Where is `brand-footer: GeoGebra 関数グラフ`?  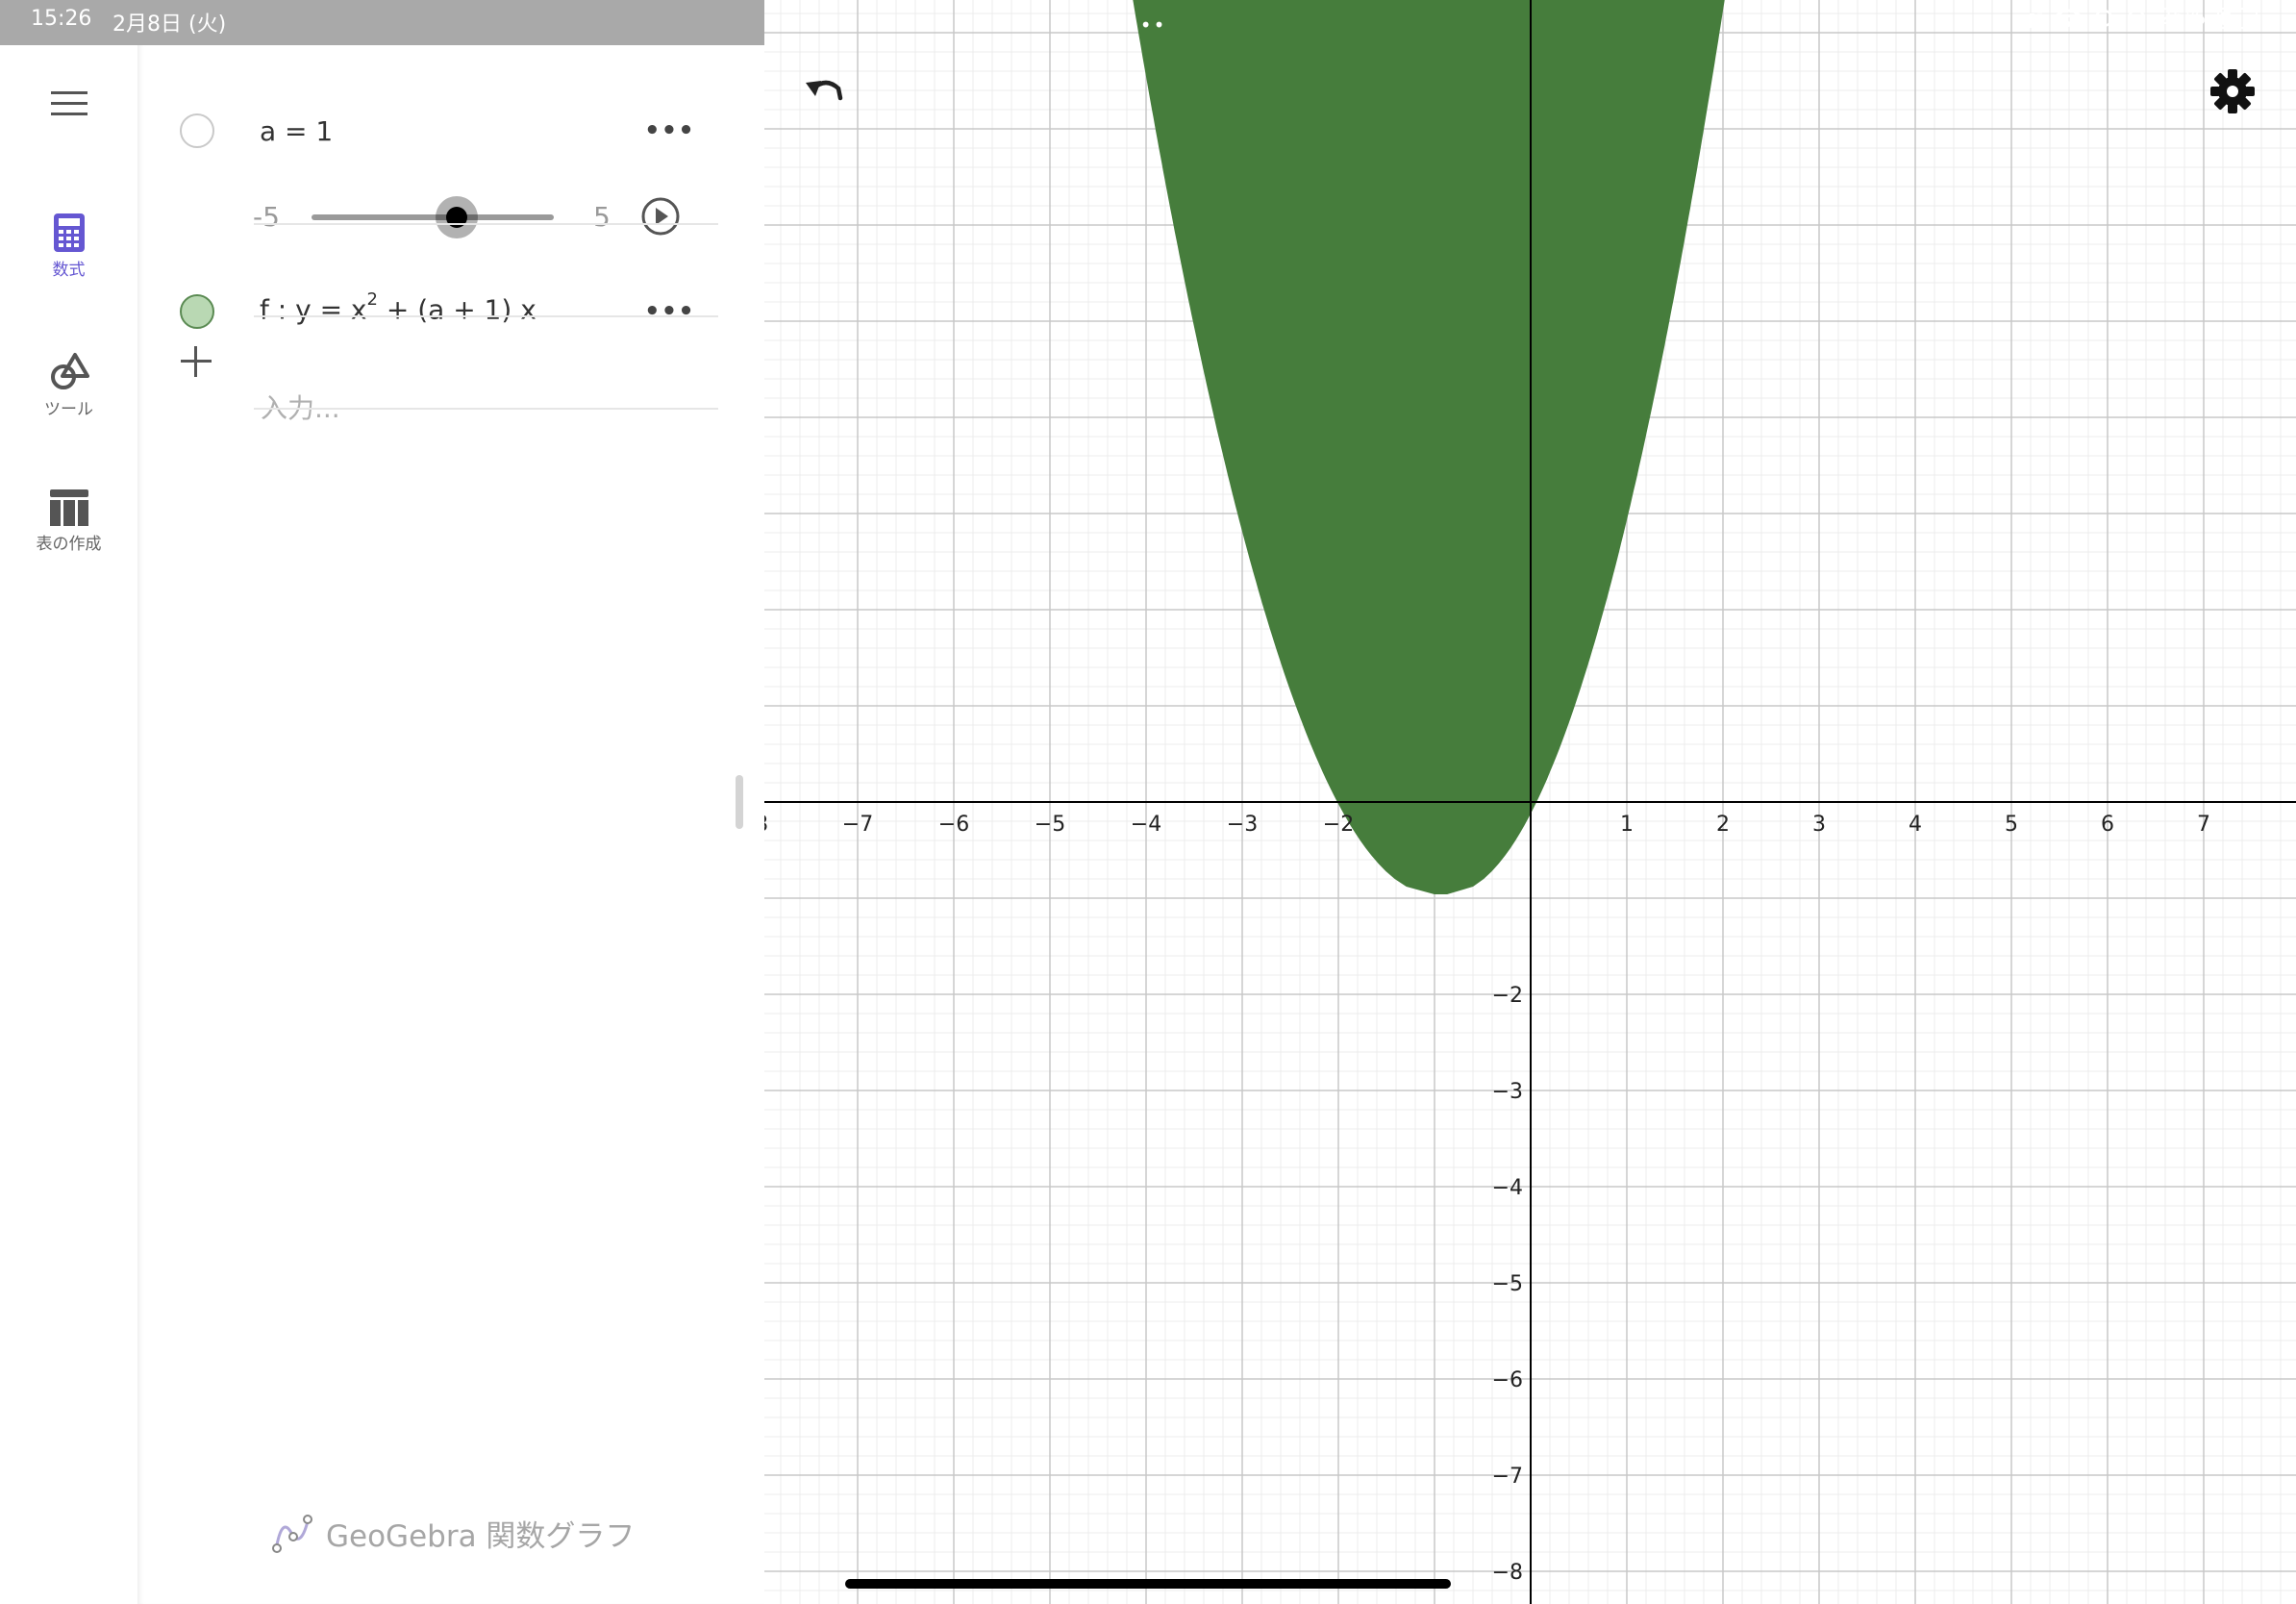 brand-footer: GeoGebra 関数グラフ is located at coordinates (453, 1533).